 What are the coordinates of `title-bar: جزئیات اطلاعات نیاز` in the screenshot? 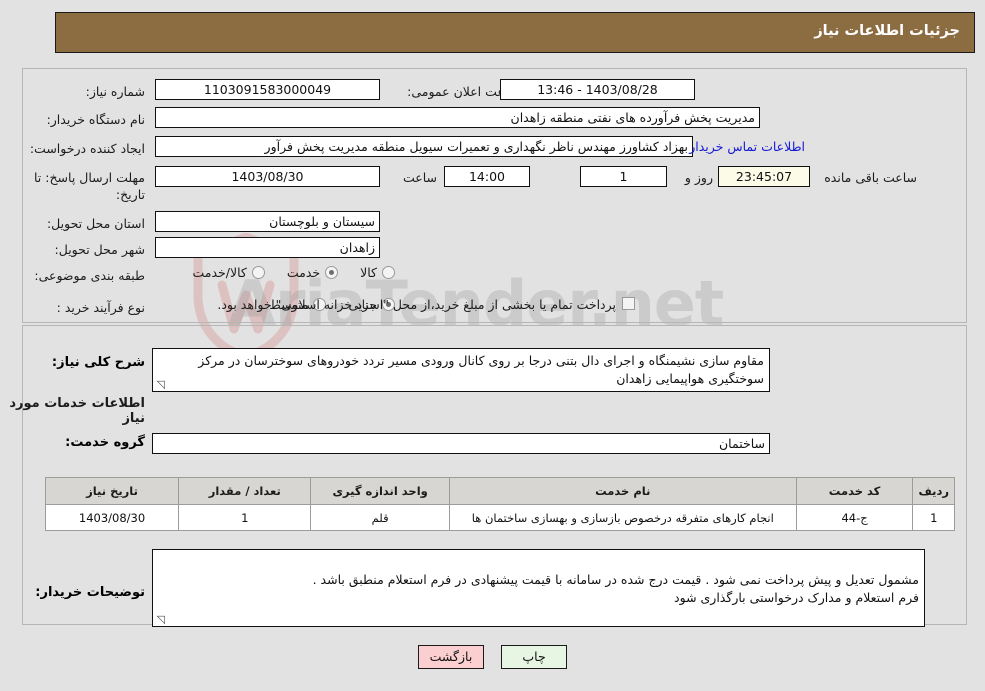 It's located at (515, 32).